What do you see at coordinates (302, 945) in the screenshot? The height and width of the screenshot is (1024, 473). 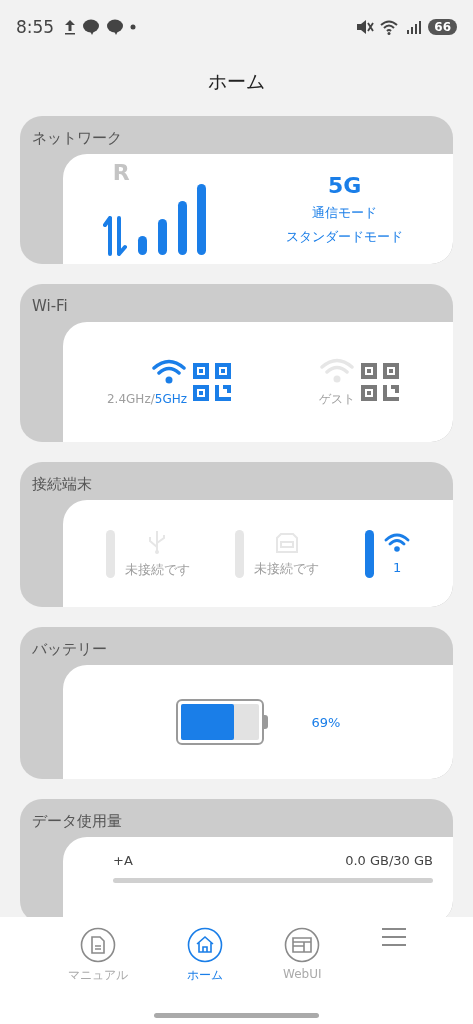 I see `browser-window-icon` at bounding box center [302, 945].